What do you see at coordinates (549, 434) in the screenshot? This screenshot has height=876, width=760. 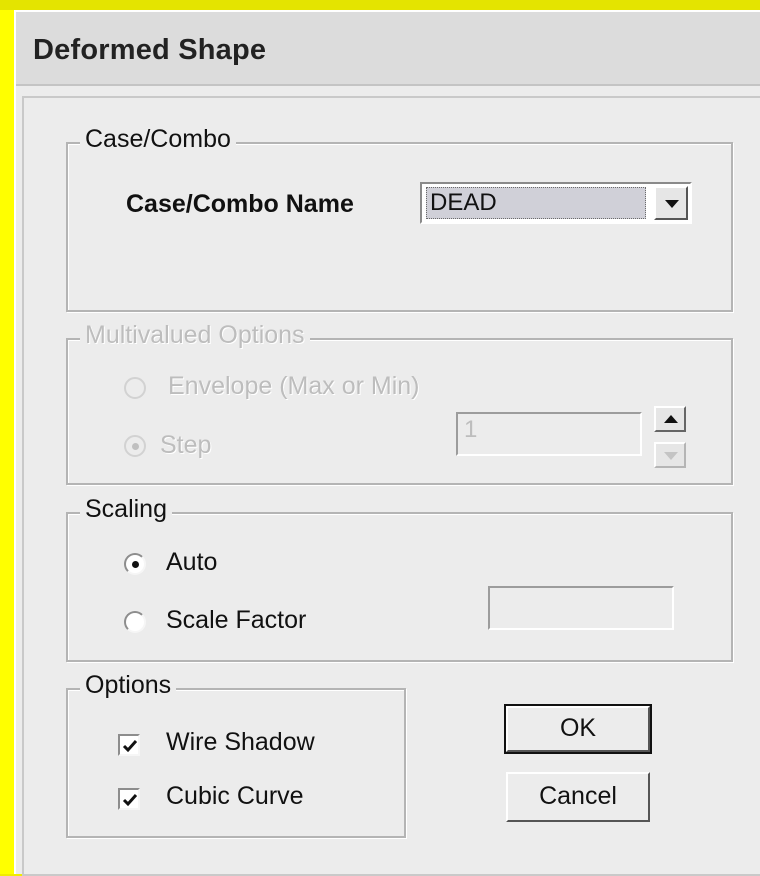 I see `step-input: 1` at bounding box center [549, 434].